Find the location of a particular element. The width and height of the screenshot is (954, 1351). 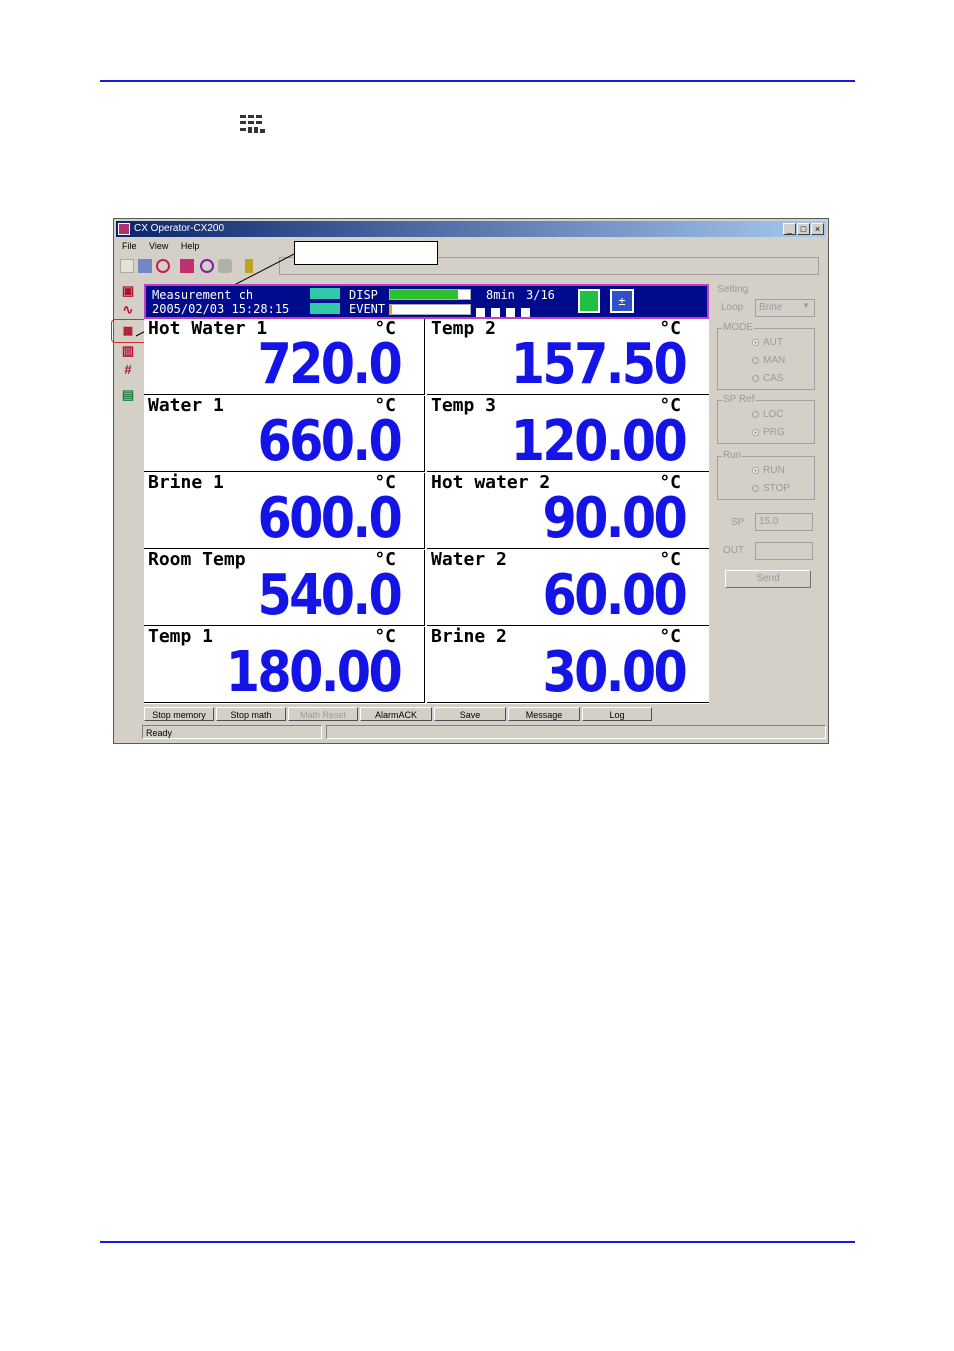

channel-value: 660.0 is located at coordinates (329, 441).